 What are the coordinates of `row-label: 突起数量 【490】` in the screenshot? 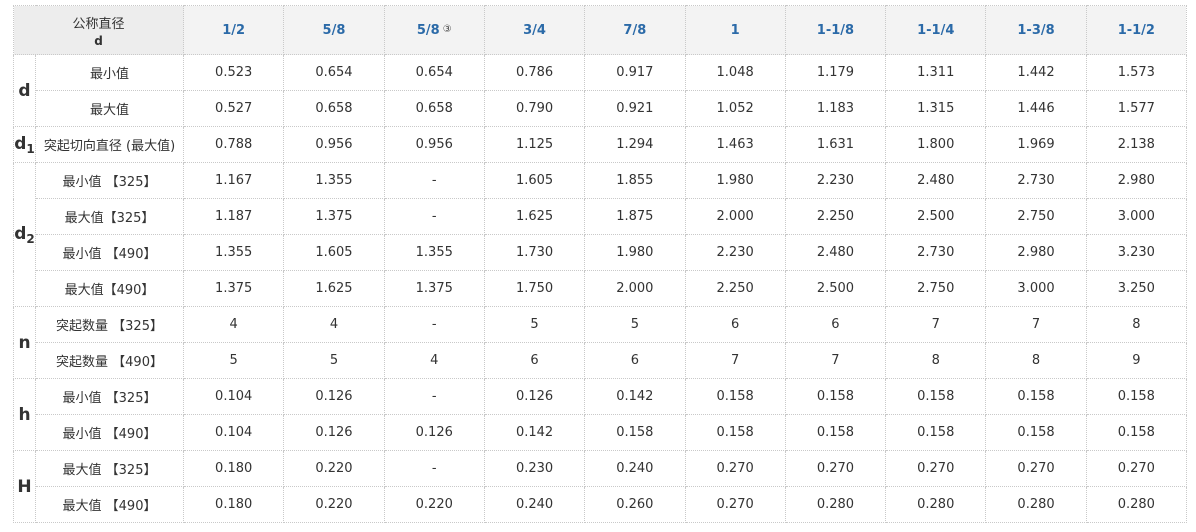 It's located at (109, 360).